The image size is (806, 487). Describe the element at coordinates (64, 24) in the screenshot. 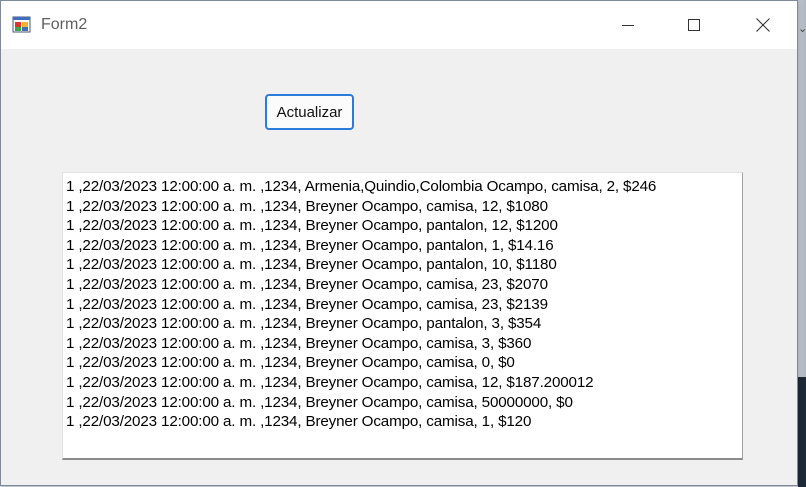

I see `window-title: Form2` at that location.